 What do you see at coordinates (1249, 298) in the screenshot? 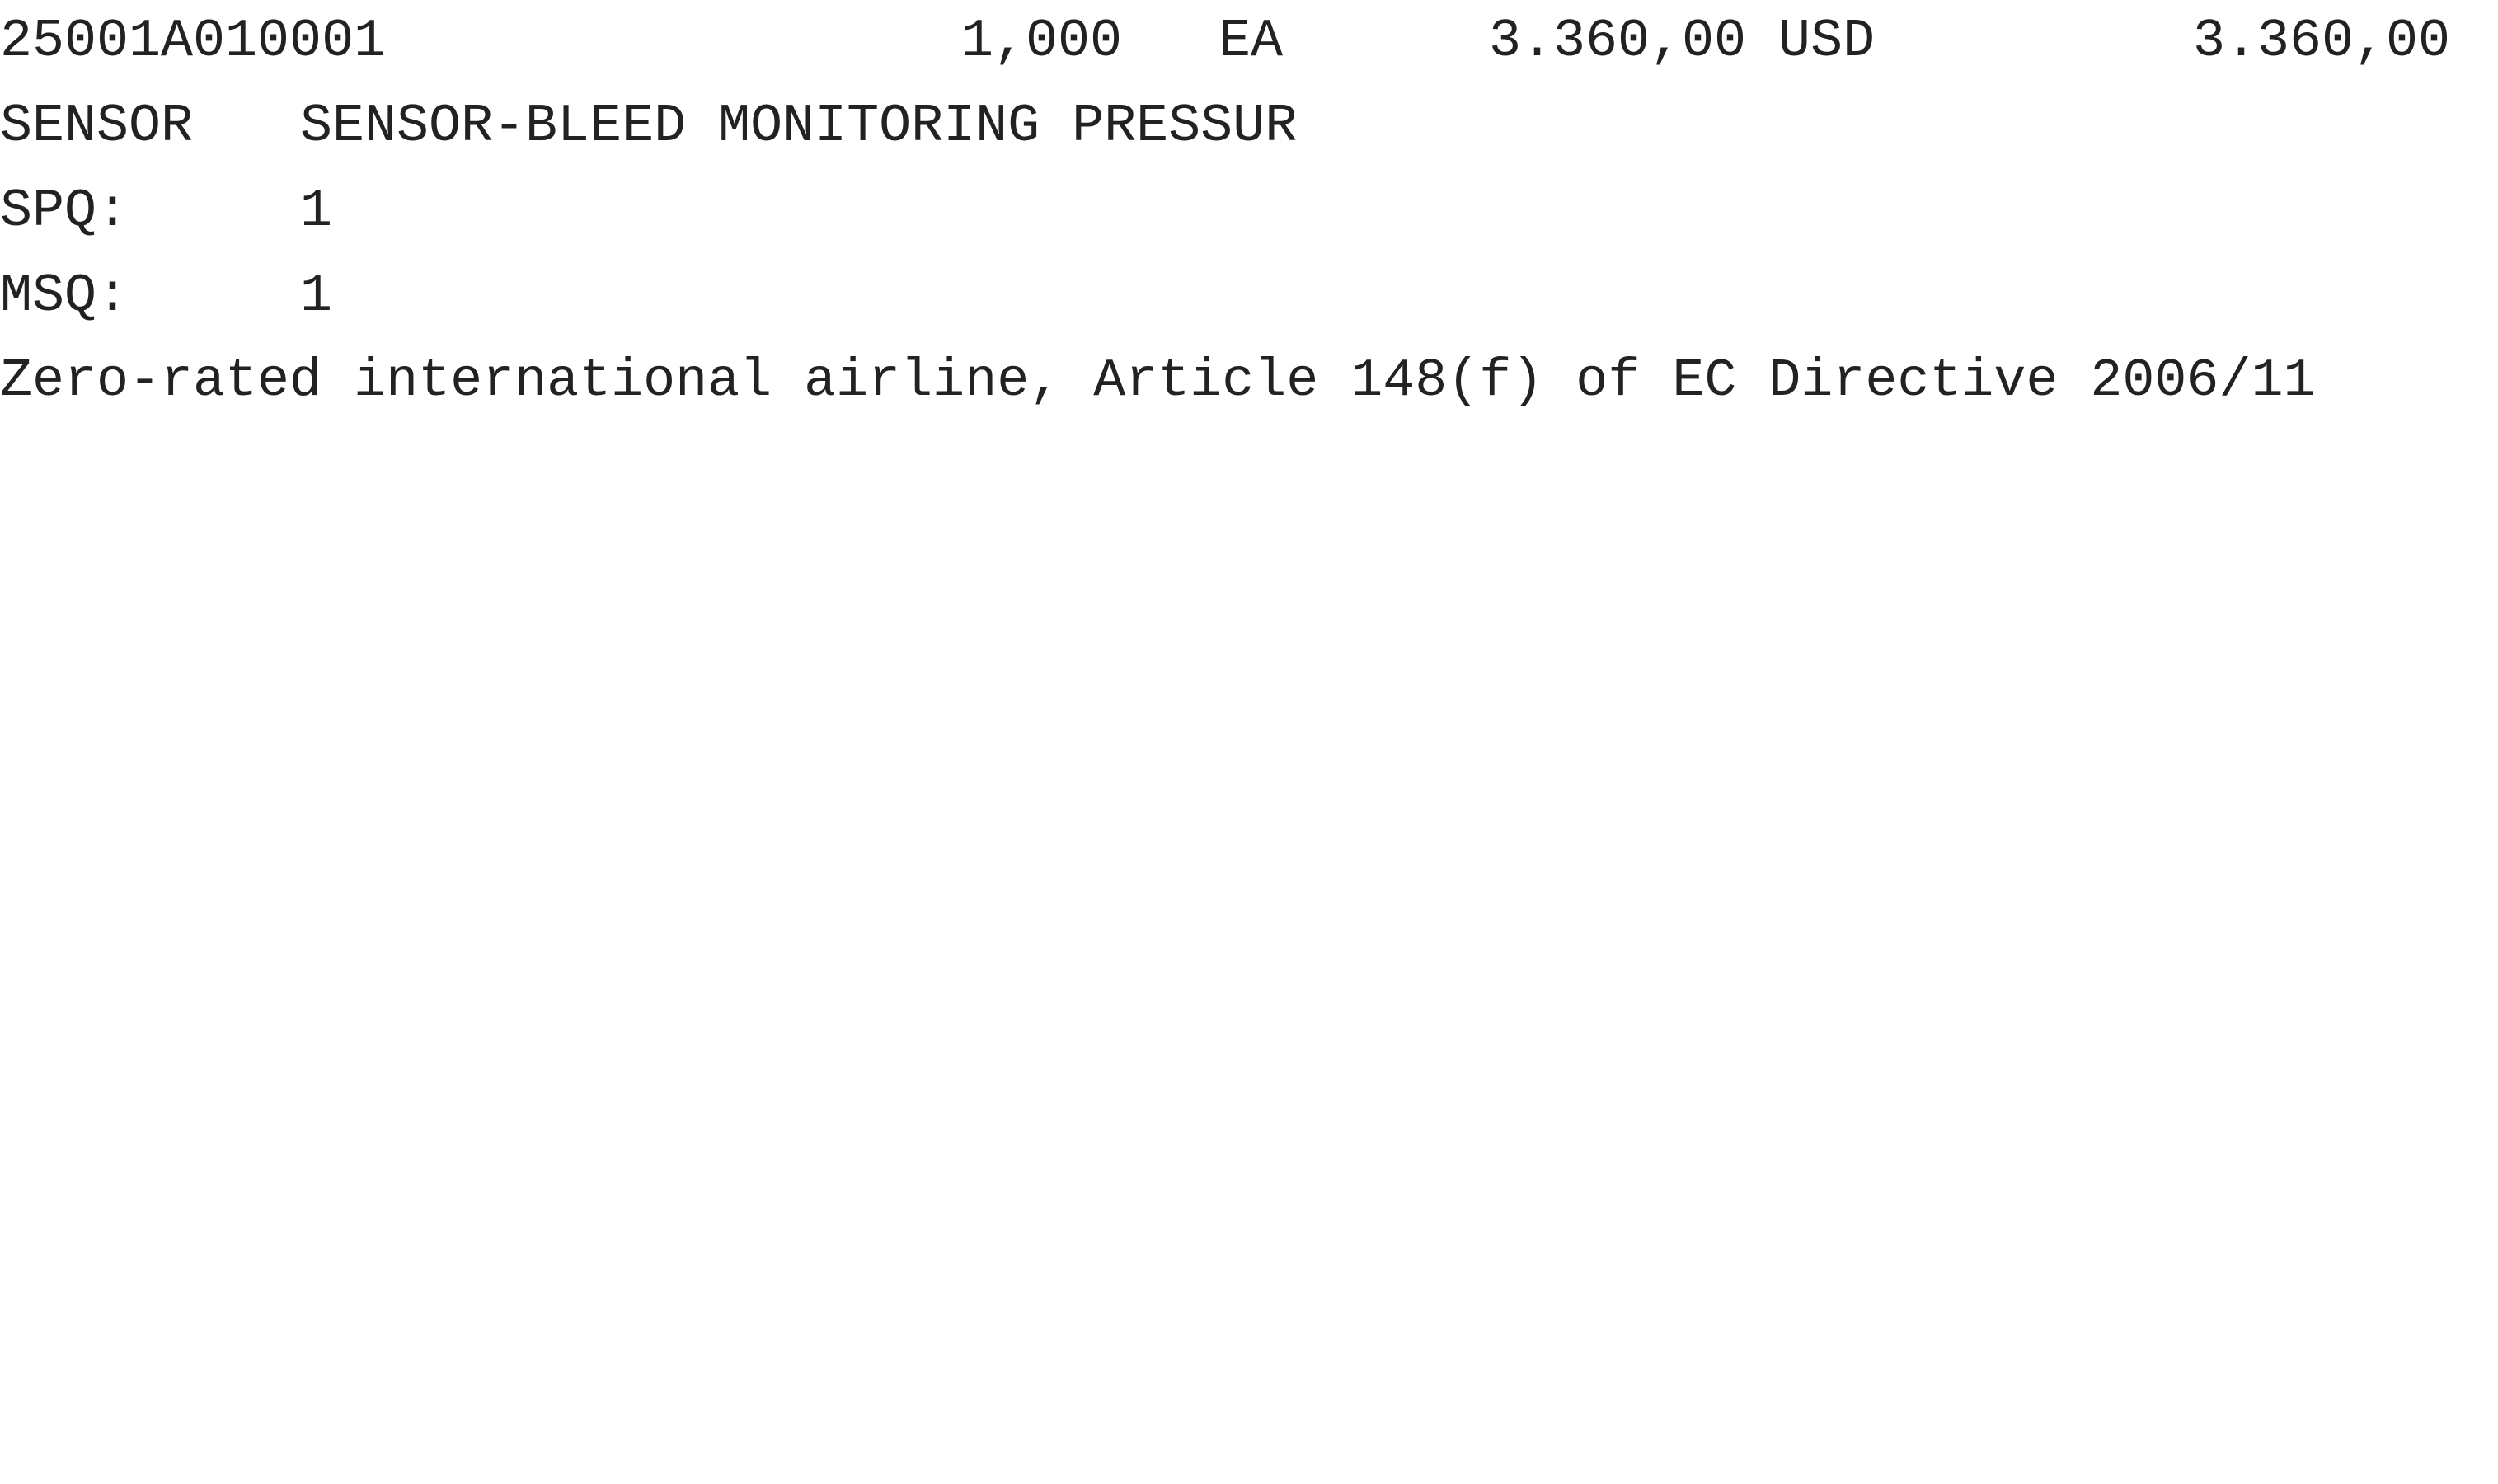
I see `msq-row: MSQ: 1` at bounding box center [1249, 298].